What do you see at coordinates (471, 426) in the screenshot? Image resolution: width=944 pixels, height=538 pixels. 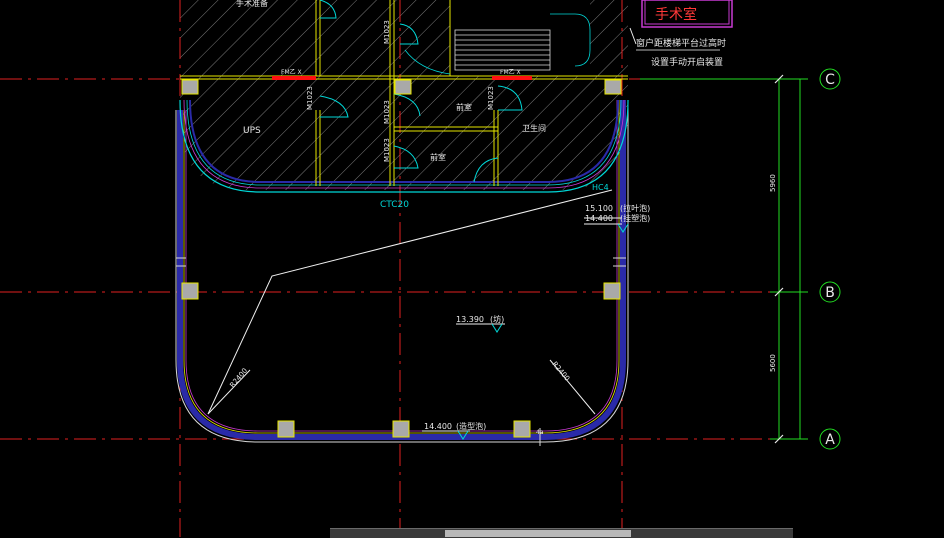 I see `elevation-14400-bottom-note: (造型泡)` at bounding box center [471, 426].